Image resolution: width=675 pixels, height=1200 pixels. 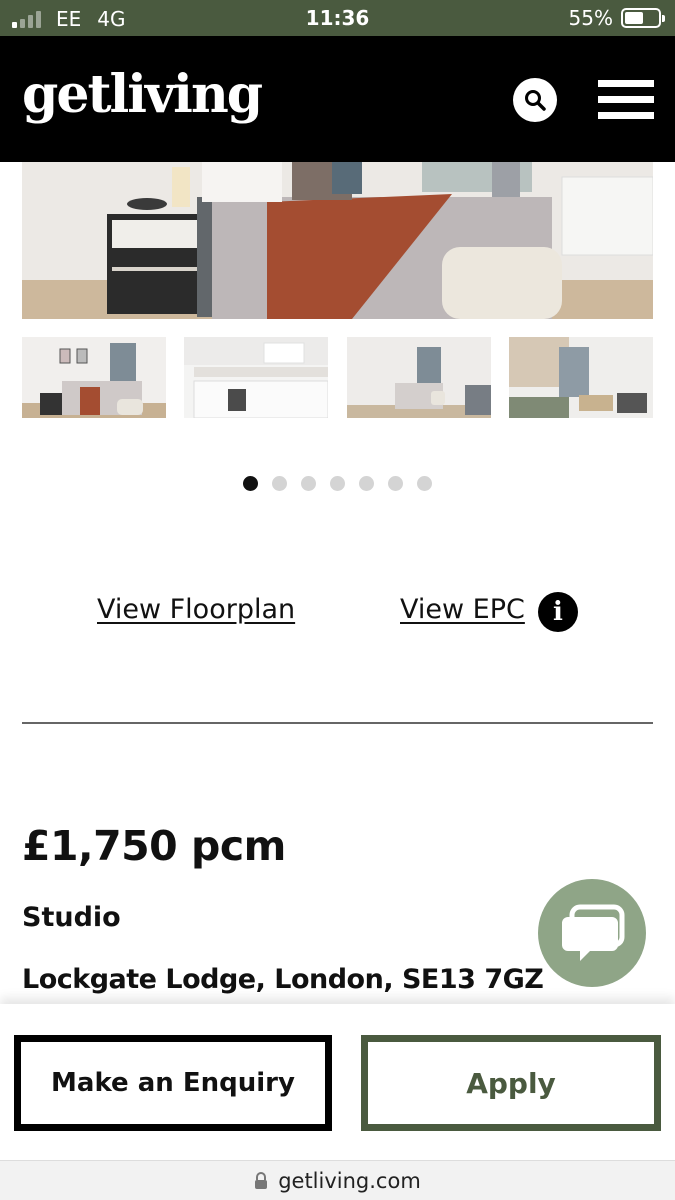 I want to click on listing-price: £1,750 pcm, so click(x=154, y=846).